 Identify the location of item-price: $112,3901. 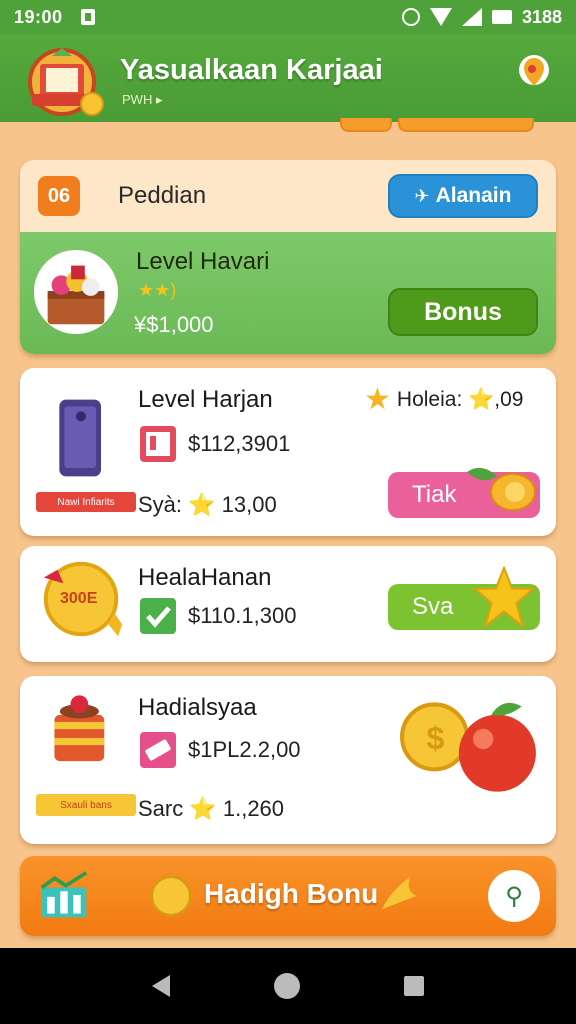
(239, 443).